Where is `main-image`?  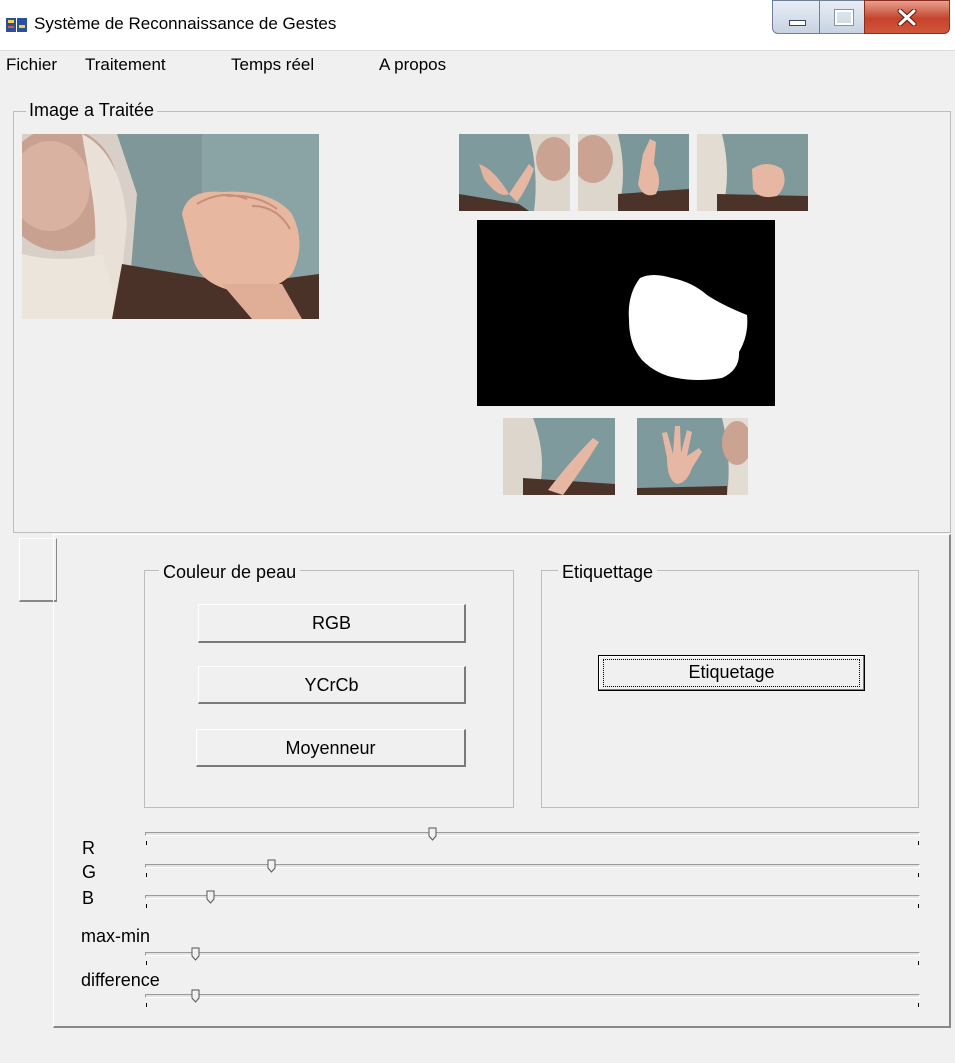
main-image is located at coordinates (170, 226).